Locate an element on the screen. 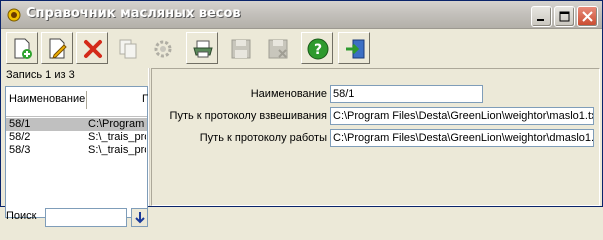 This screenshot has width=603, height=240. window-title: Справочник масляных весов is located at coordinates (133, 13).